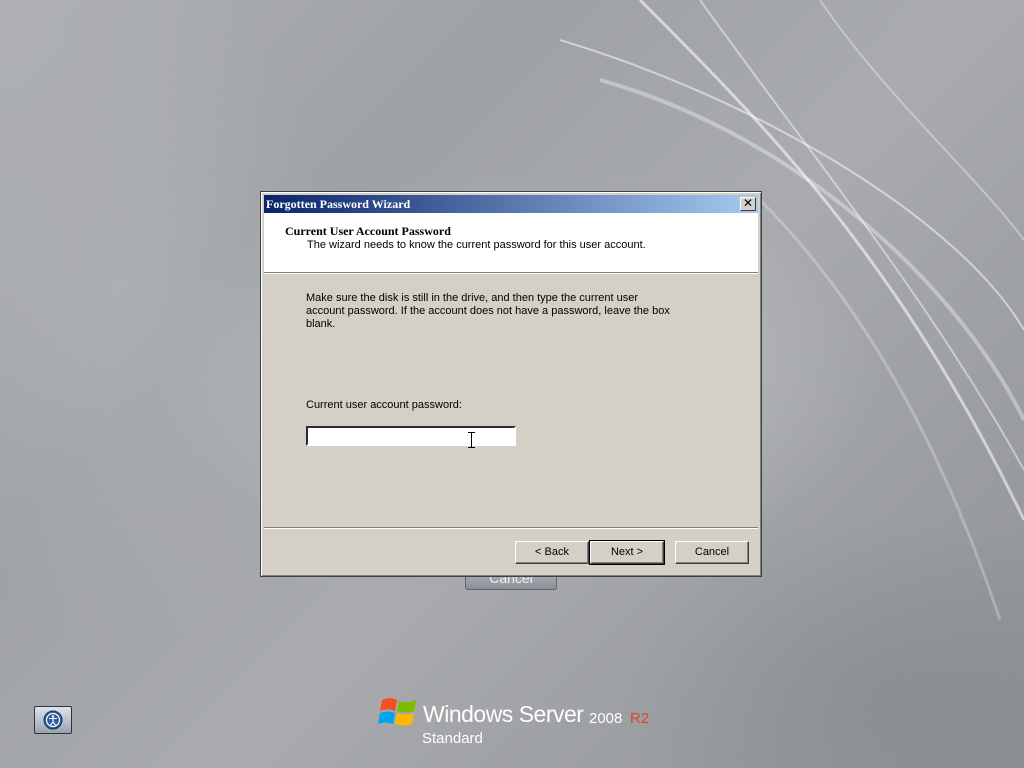 This screenshot has height=768, width=1024. What do you see at coordinates (552, 552) in the screenshot?
I see `back-button: < Back` at bounding box center [552, 552].